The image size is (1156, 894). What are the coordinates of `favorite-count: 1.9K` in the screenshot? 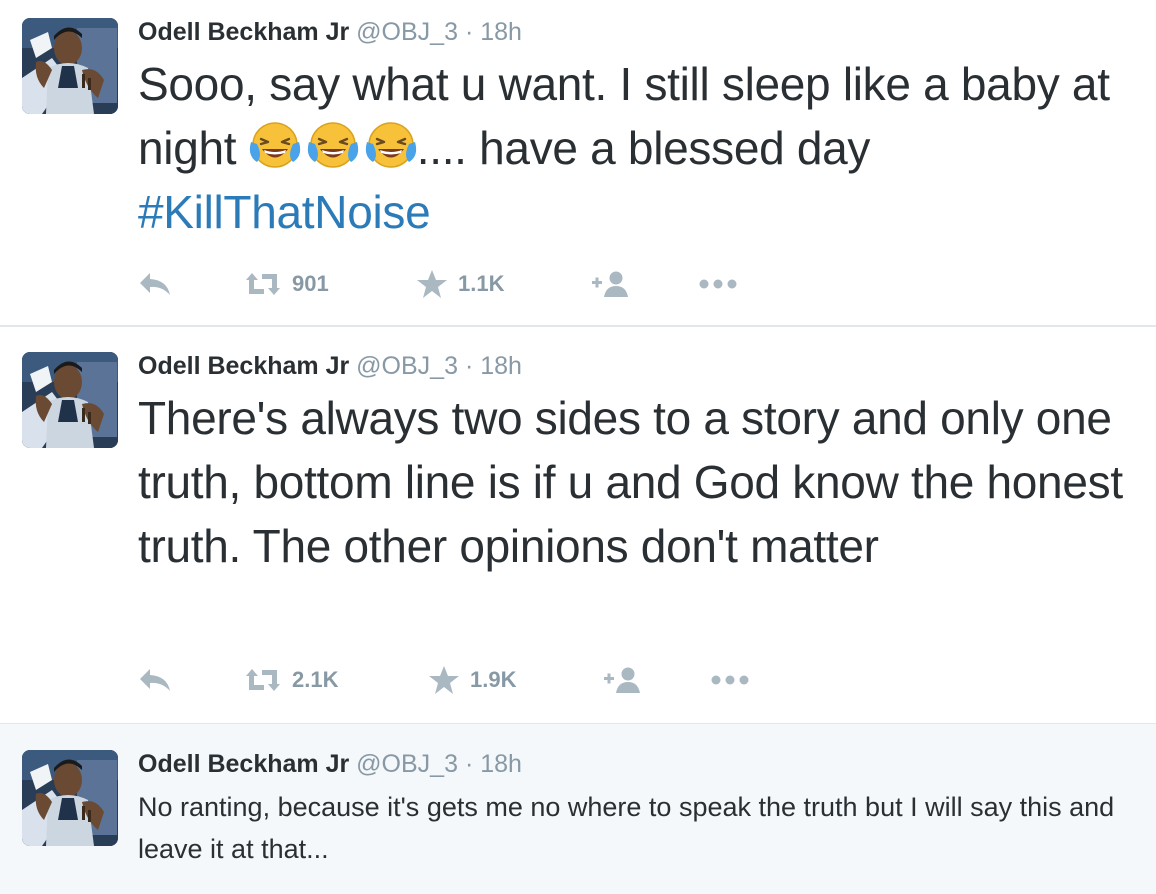 It's located at (493, 679).